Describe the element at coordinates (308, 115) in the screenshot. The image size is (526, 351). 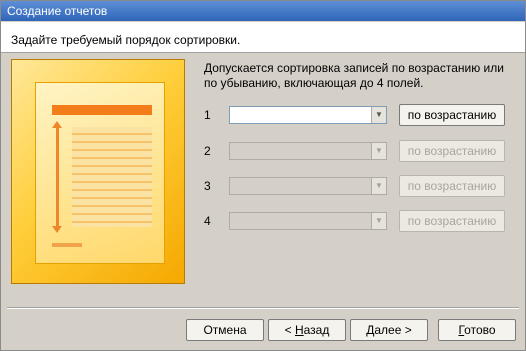
I see `sort-field-combo-1: ▼` at that location.